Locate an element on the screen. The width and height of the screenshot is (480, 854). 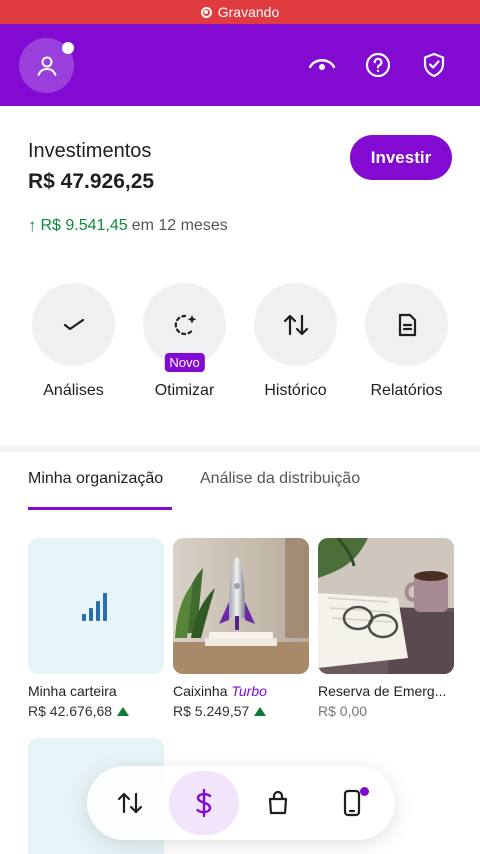
growth-period: em 12 meses is located at coordinates (179, 225).